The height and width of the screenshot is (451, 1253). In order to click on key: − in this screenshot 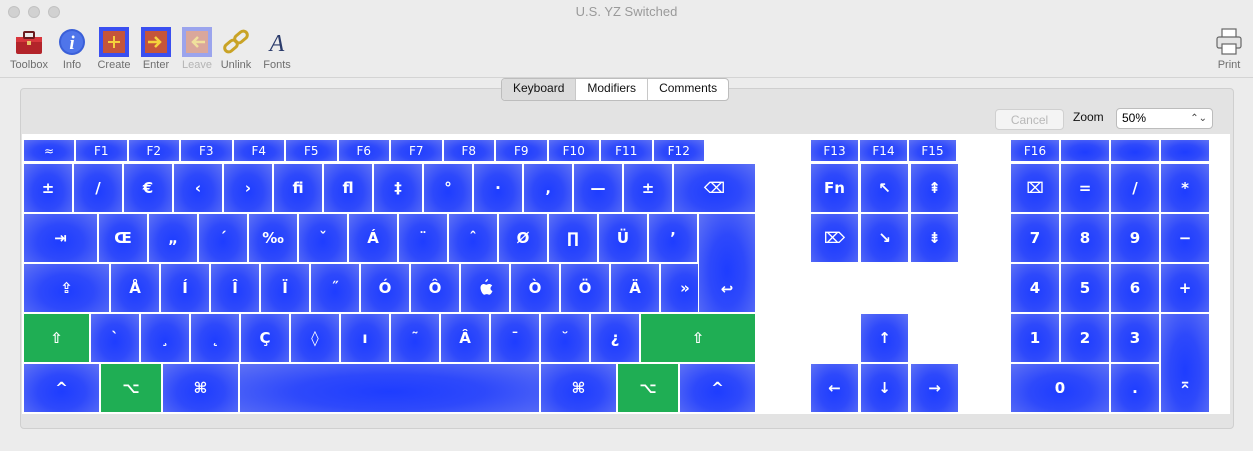, I will do `click(1185, 238)`.